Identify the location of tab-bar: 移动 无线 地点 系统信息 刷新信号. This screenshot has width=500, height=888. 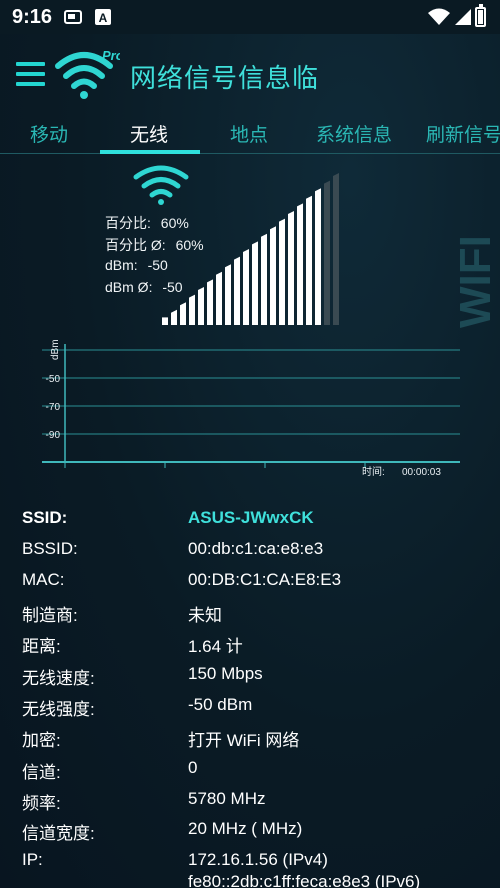
(250, 133).